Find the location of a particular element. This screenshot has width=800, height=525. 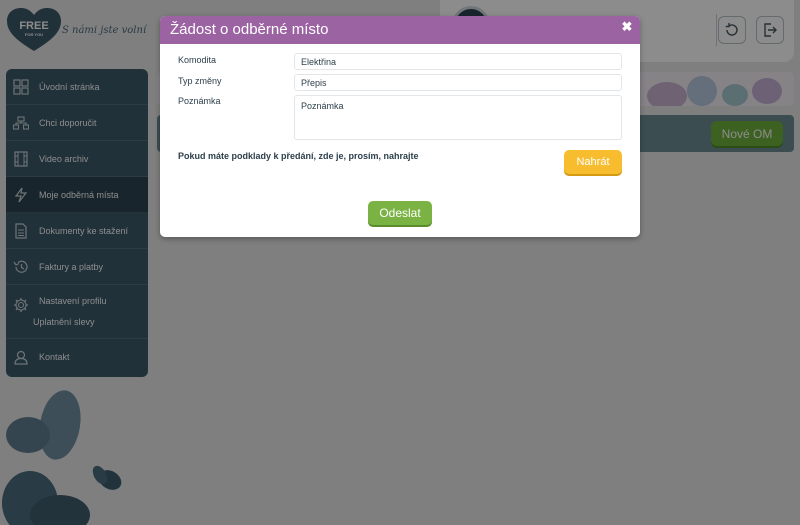

komodita-label: Komodita is located at coordinates (197, 60).